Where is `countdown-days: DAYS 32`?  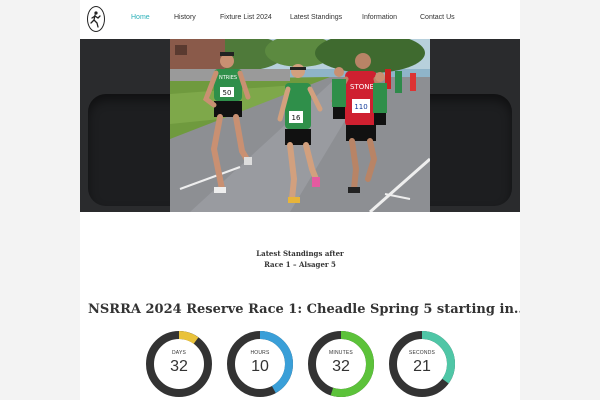
countdown-days: DAYS 32 is located at coordinates (179, 364).